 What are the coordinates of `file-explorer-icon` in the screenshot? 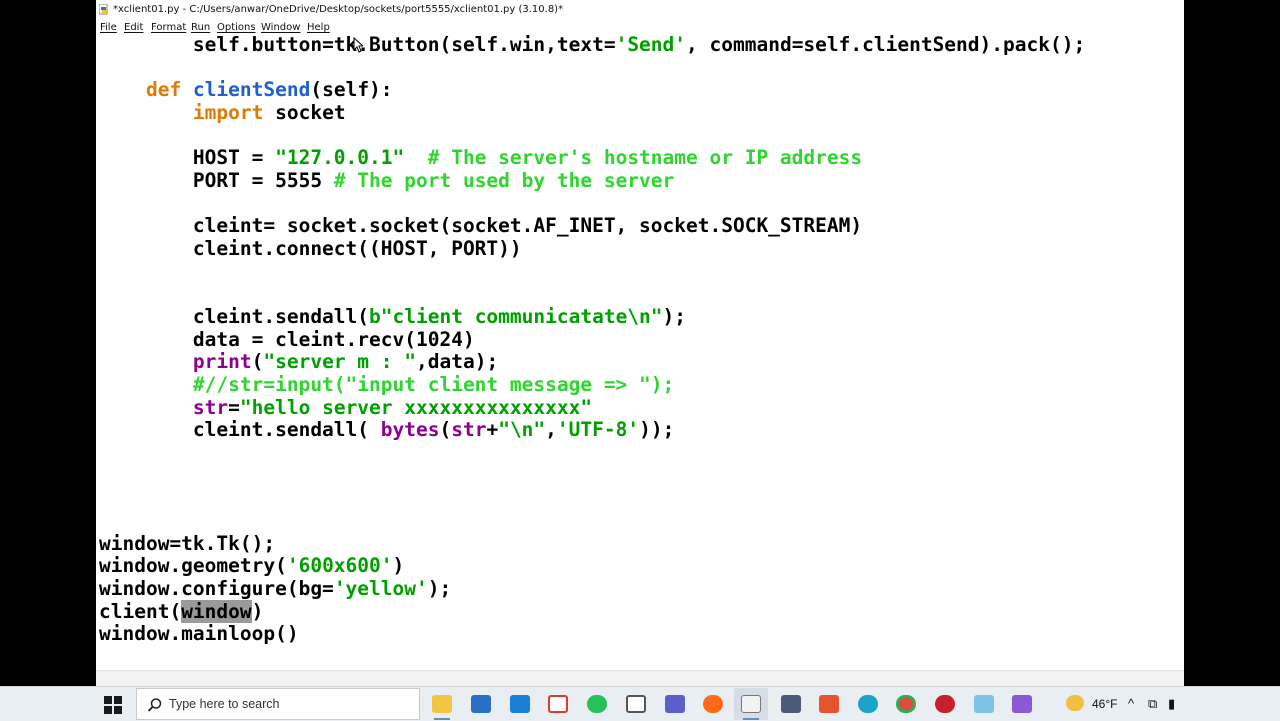 It's located at (442, 704).